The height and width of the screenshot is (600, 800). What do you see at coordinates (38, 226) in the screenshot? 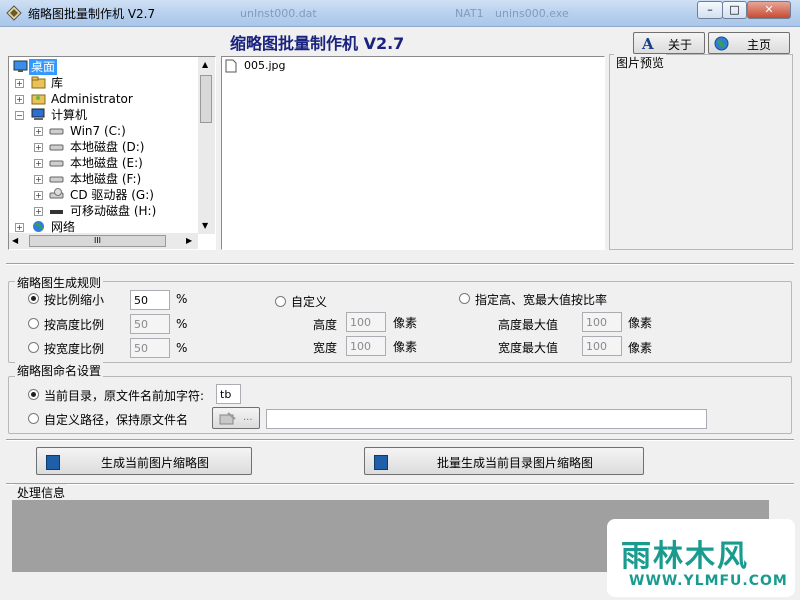
I see `network-icon` at bounding box center [38, 226].